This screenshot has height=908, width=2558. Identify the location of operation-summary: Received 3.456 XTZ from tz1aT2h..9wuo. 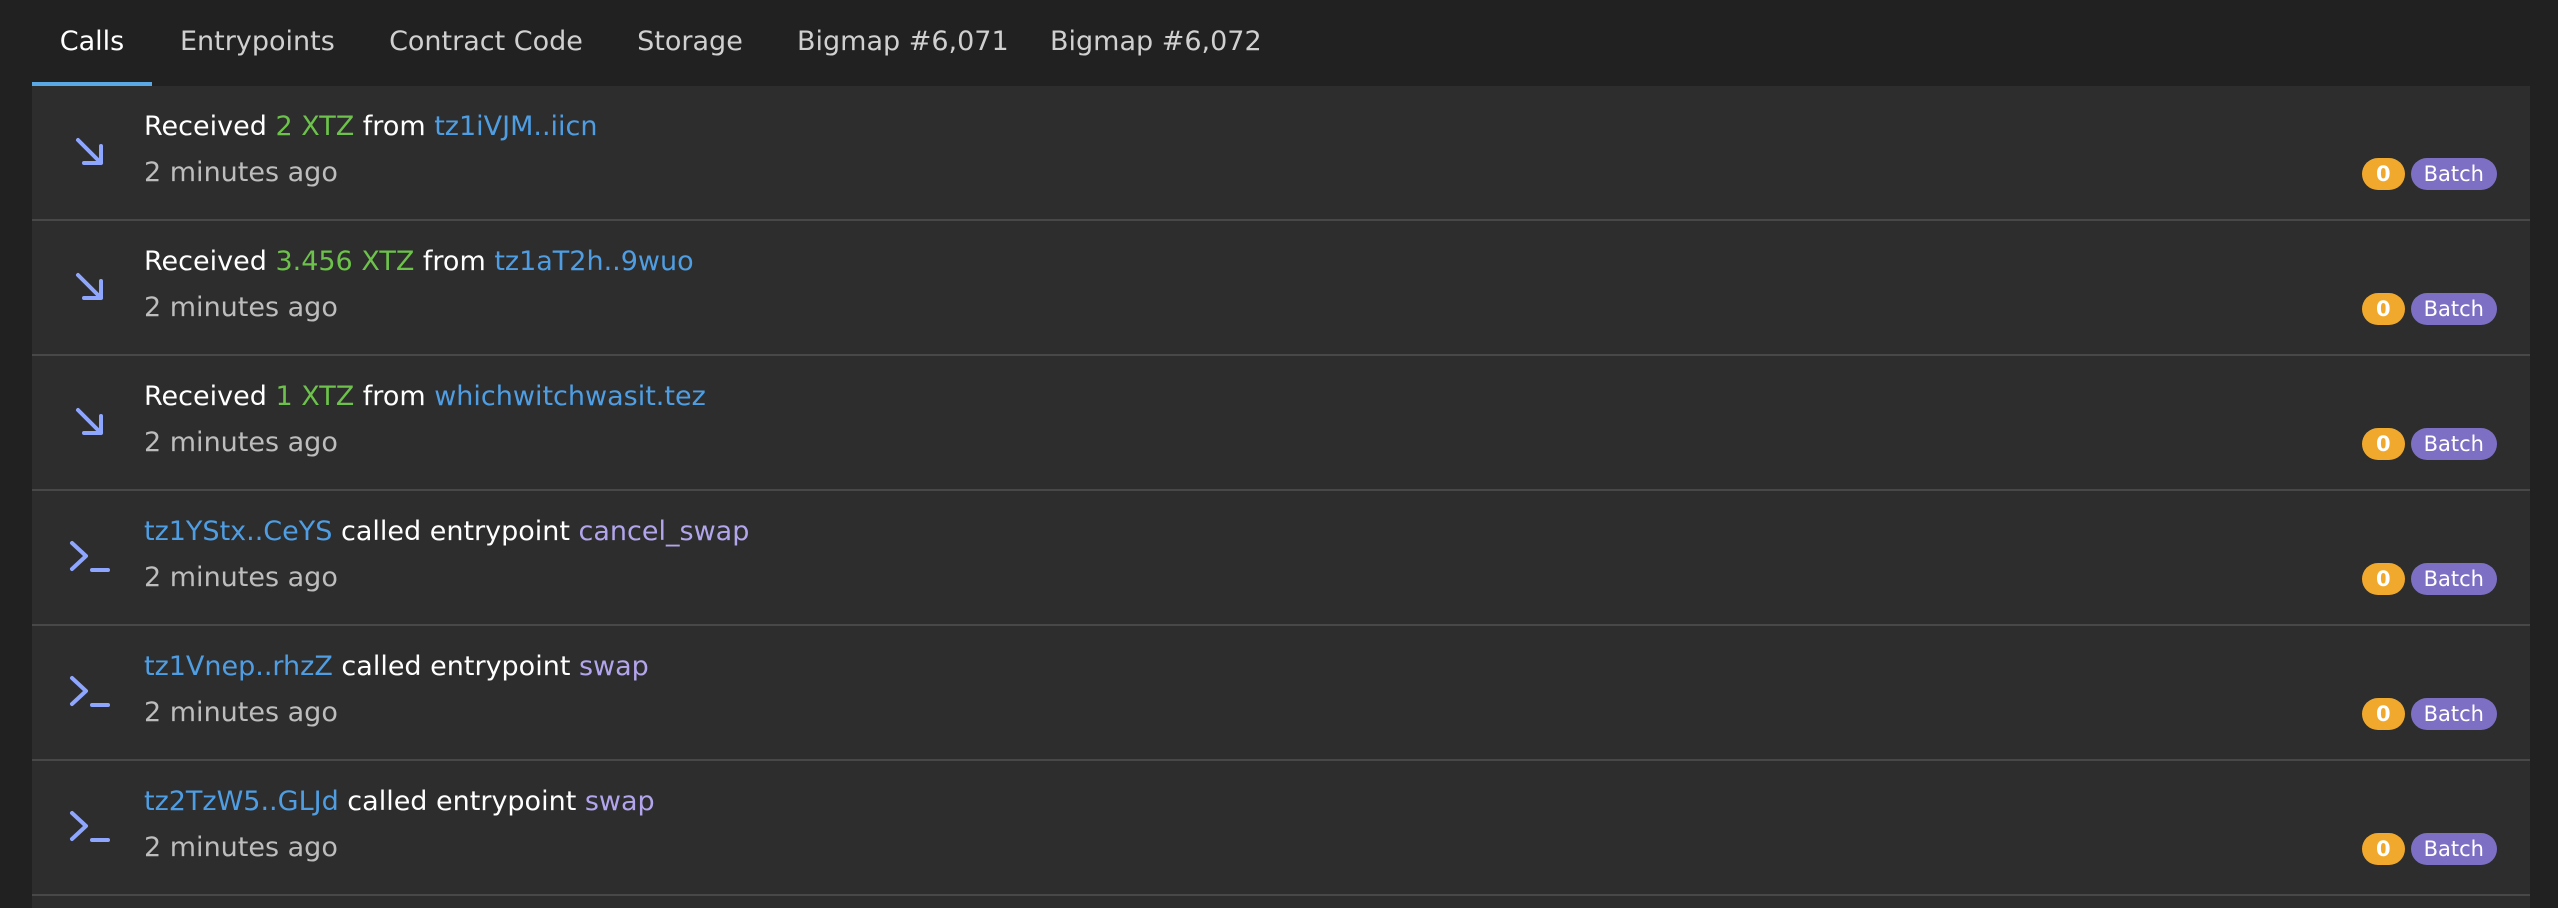
(419, 261).